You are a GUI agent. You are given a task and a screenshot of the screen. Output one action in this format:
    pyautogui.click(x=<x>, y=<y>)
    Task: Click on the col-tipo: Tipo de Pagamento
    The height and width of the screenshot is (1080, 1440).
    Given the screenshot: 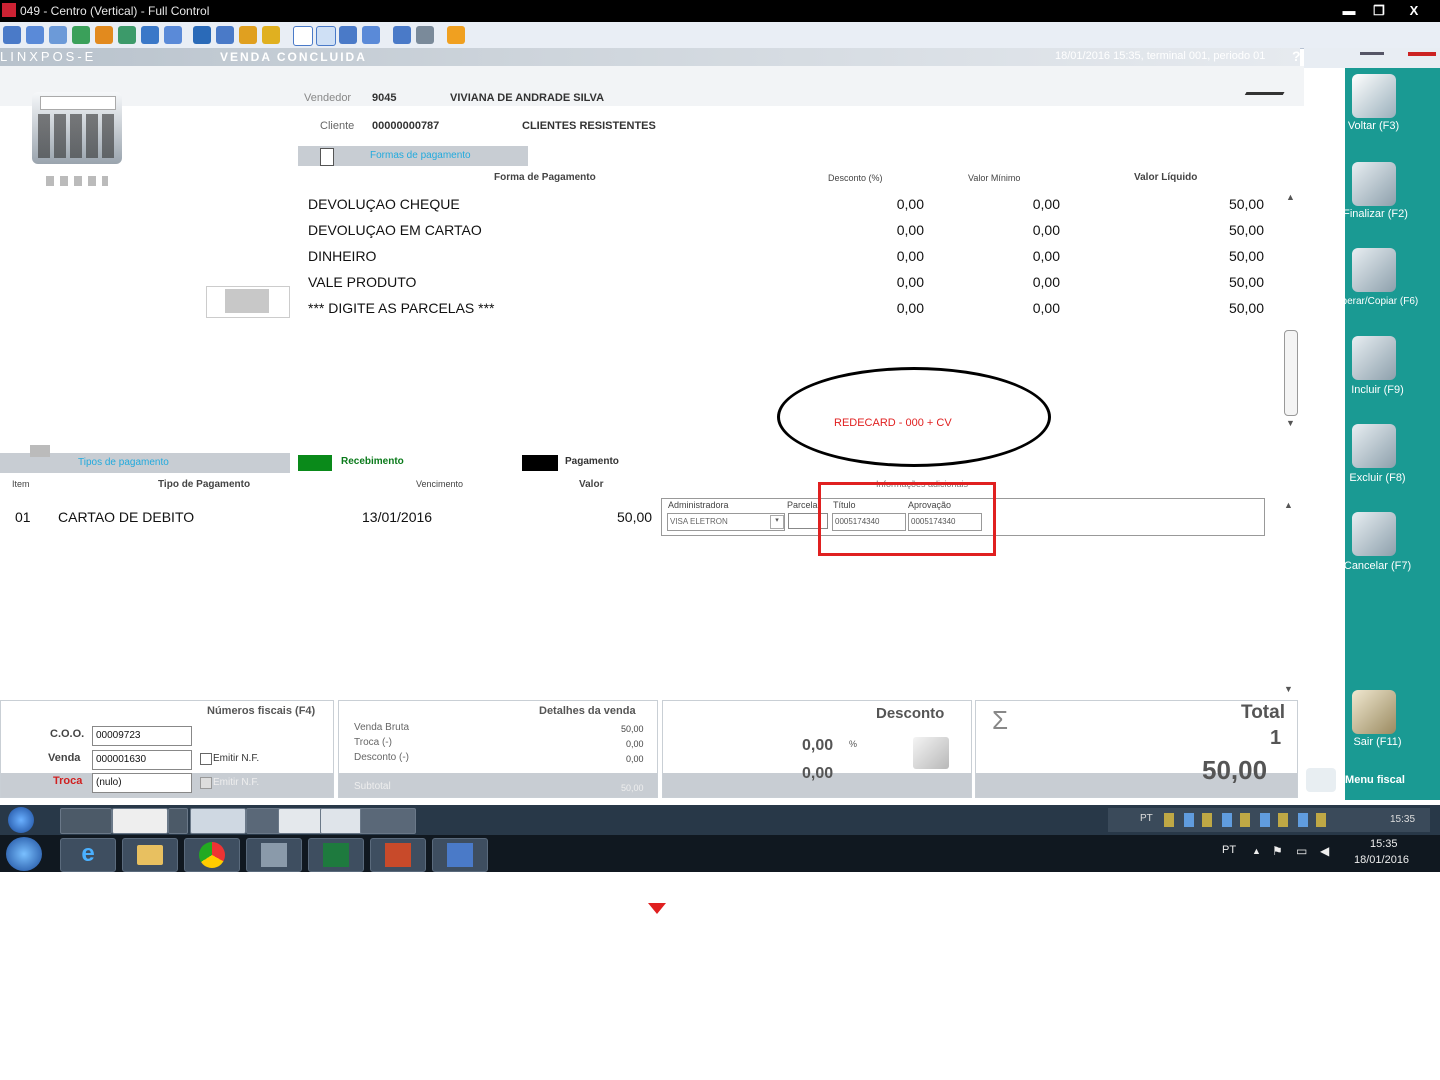 What is the action you would take?
    pyautogui.click(x=204, y=484)
    